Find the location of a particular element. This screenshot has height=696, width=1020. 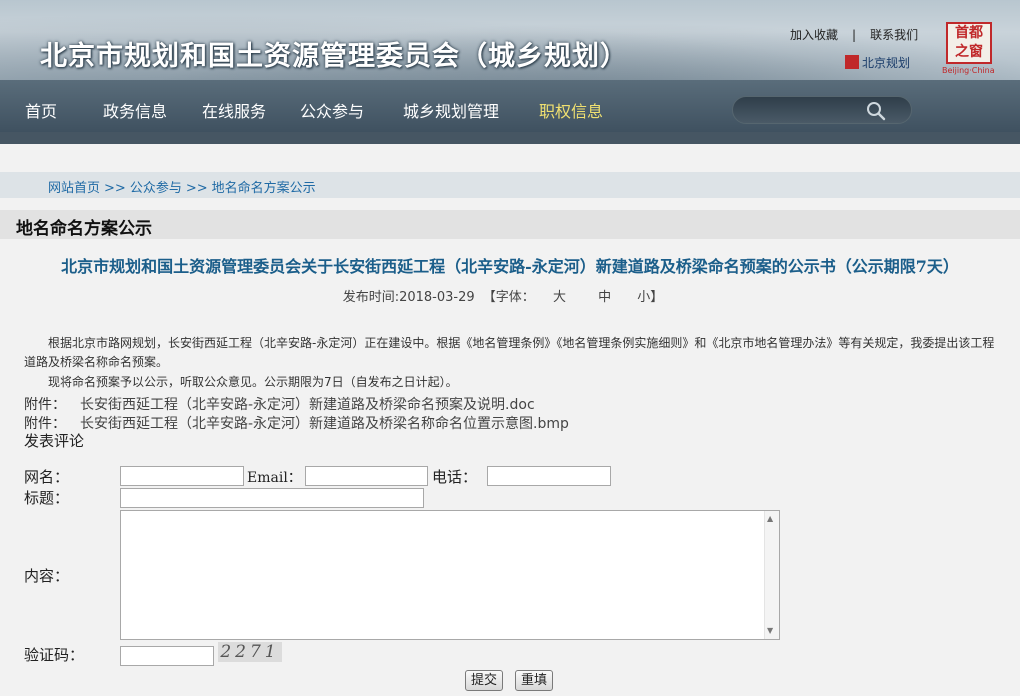

article-meta: 发布时间:2018-03-29 【字体： 大 中 小】 is located at coordinates (510, 295).